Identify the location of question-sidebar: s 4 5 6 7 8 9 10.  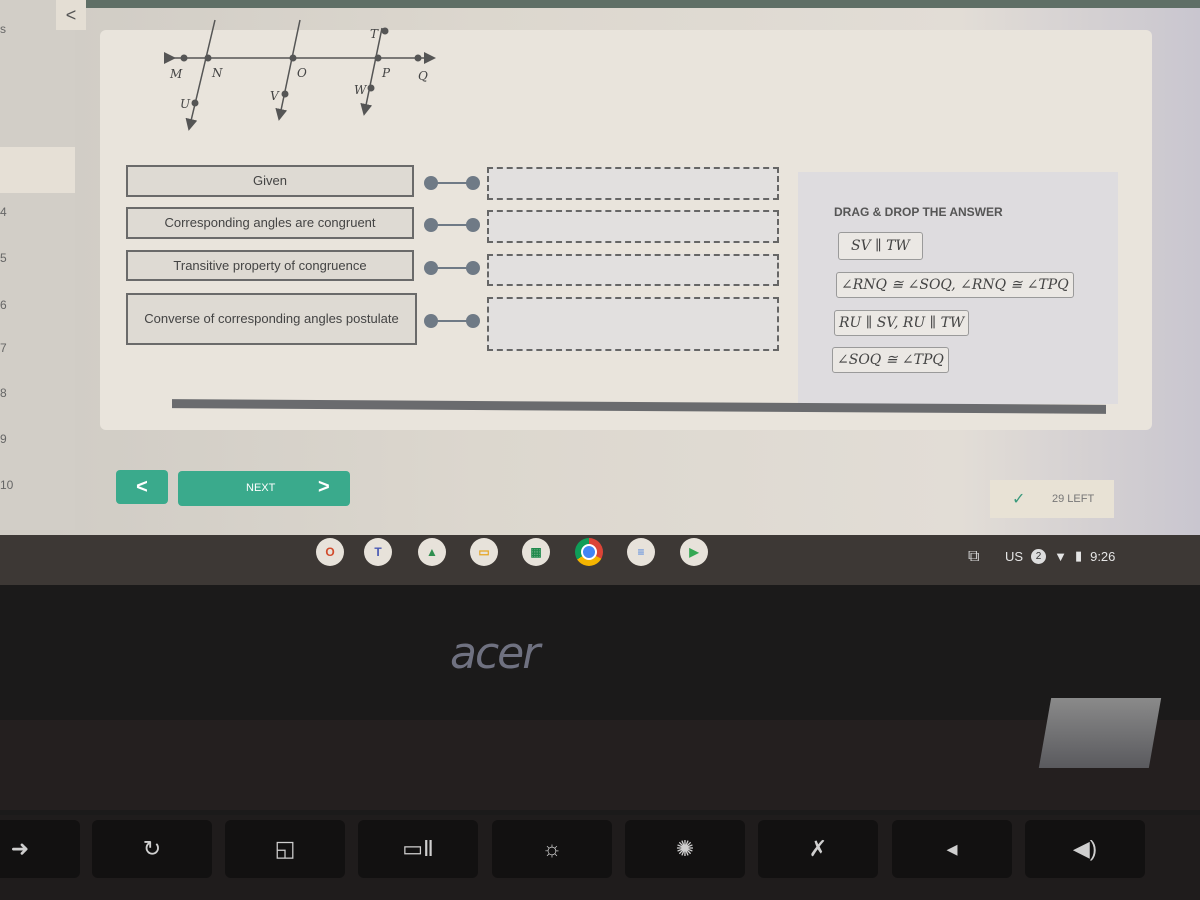
(37, 265).